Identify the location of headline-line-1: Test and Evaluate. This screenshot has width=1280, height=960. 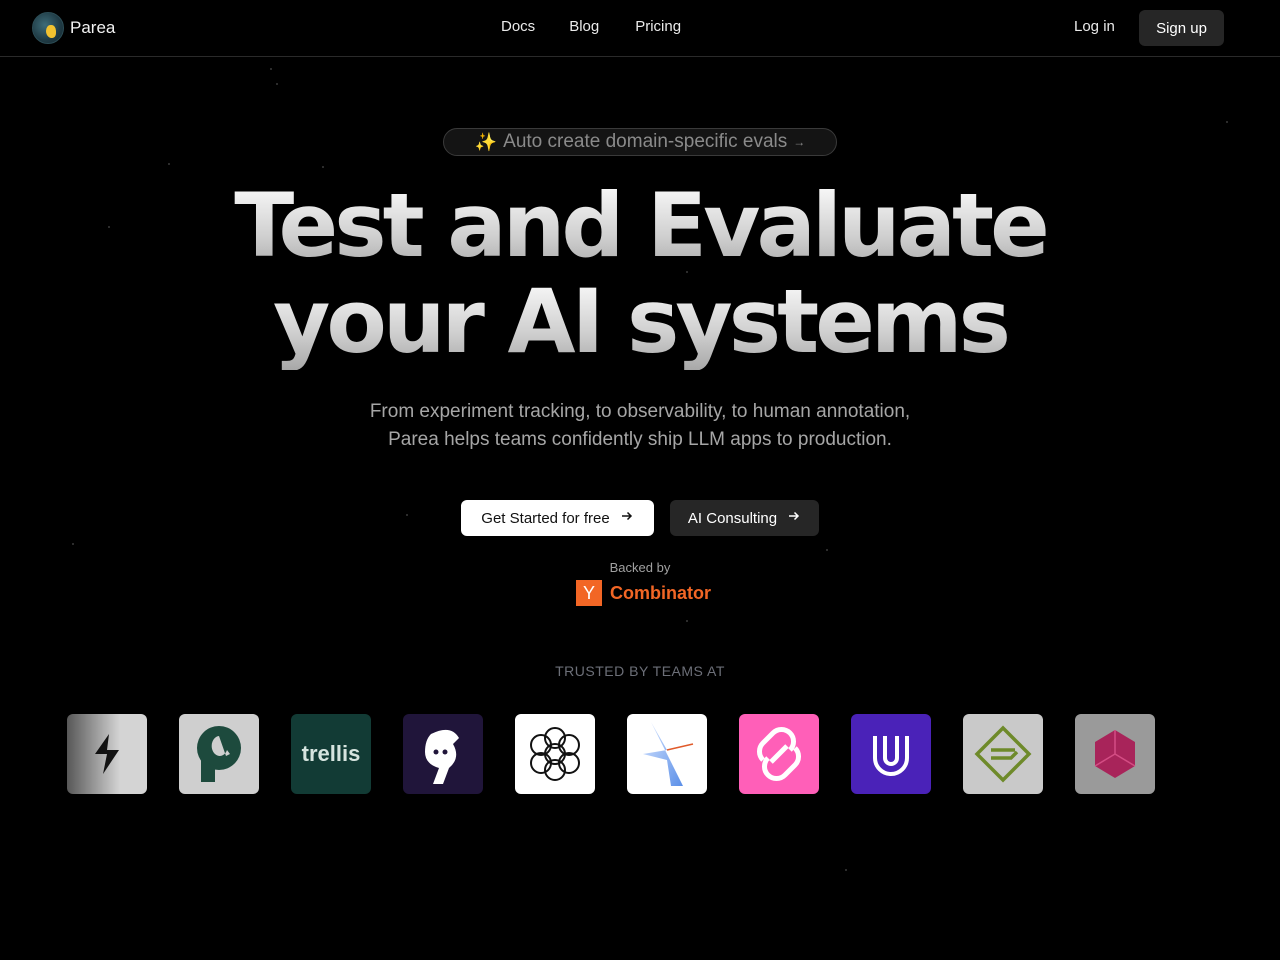
(640, 226).